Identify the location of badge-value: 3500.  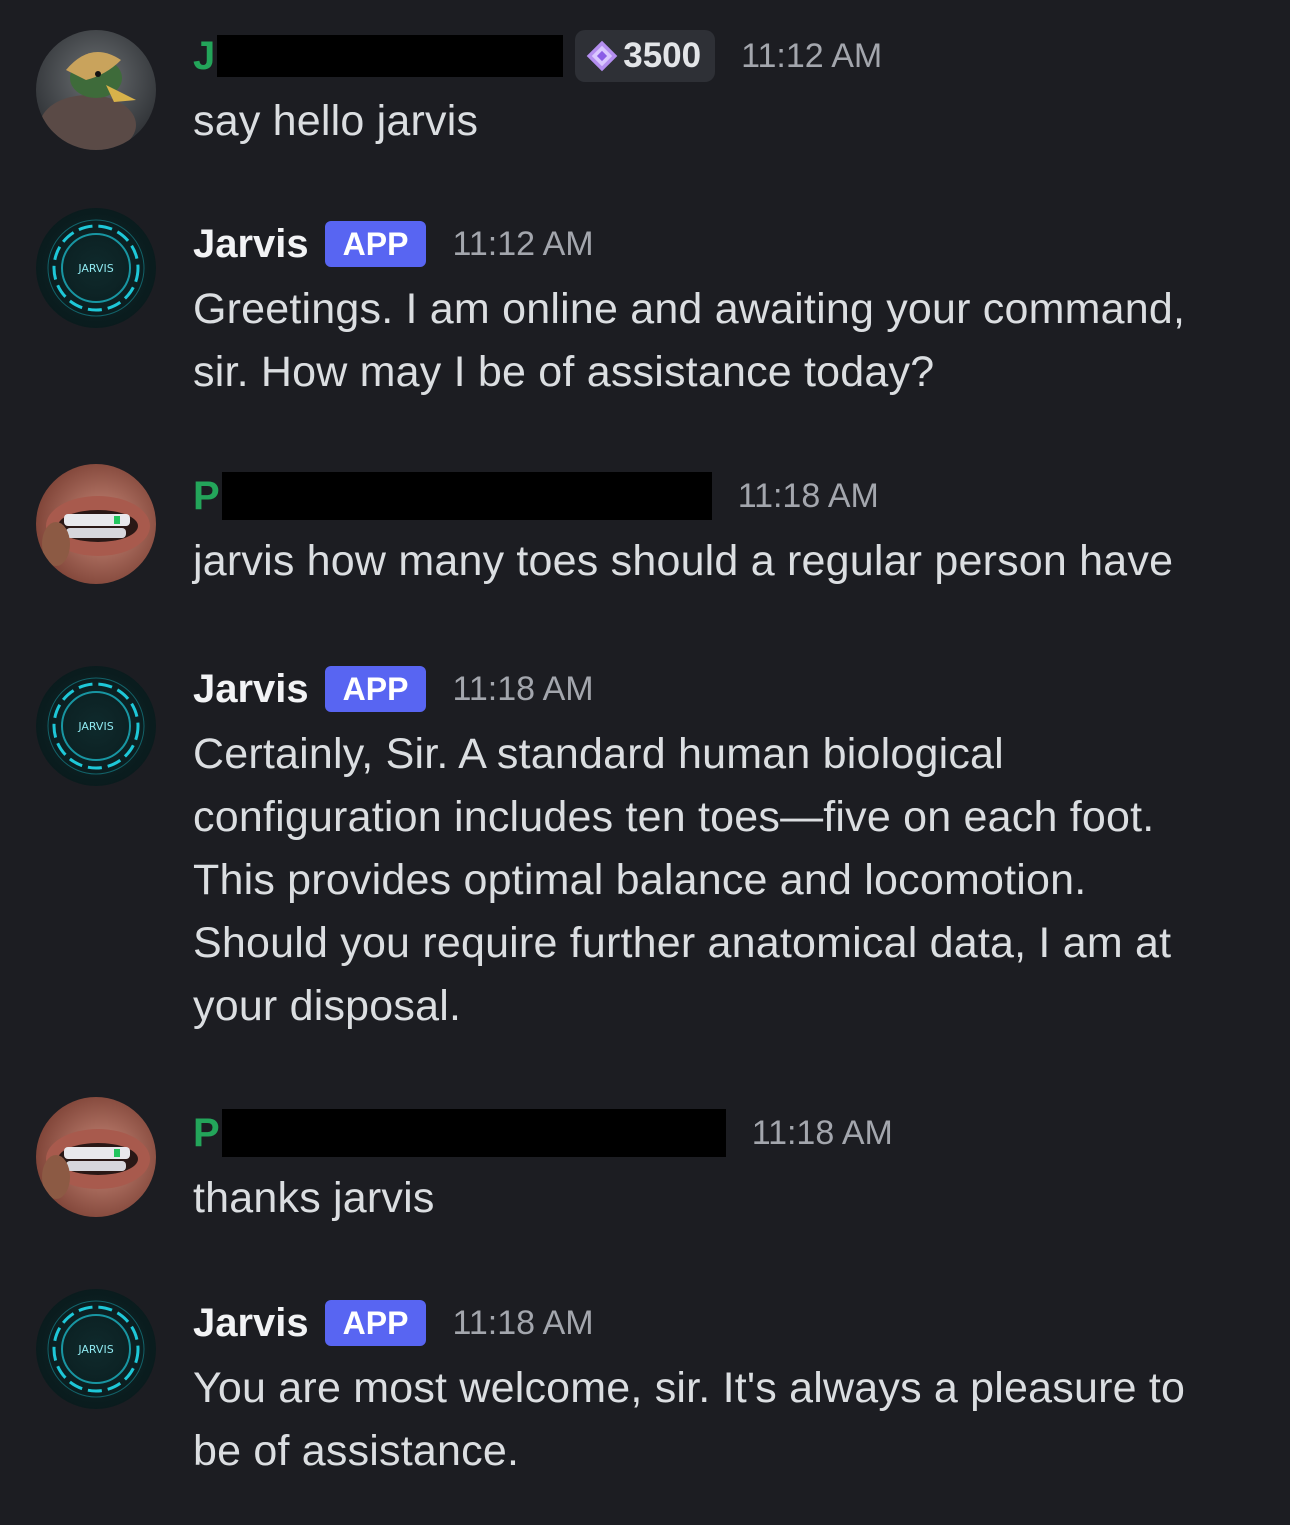
(662, 55).